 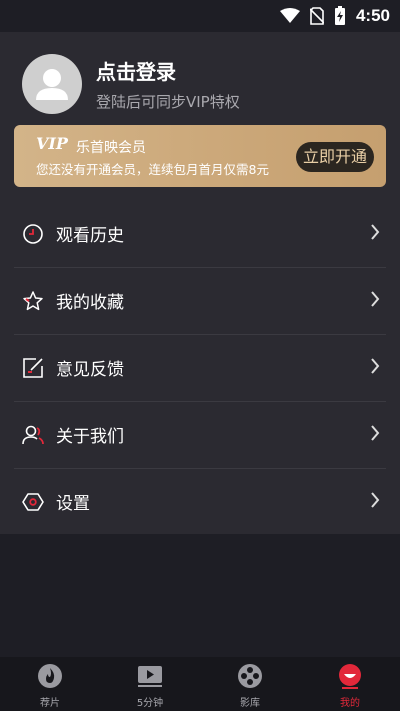 I want to click on tab-label: 荐片, so click(x=50, y=703).